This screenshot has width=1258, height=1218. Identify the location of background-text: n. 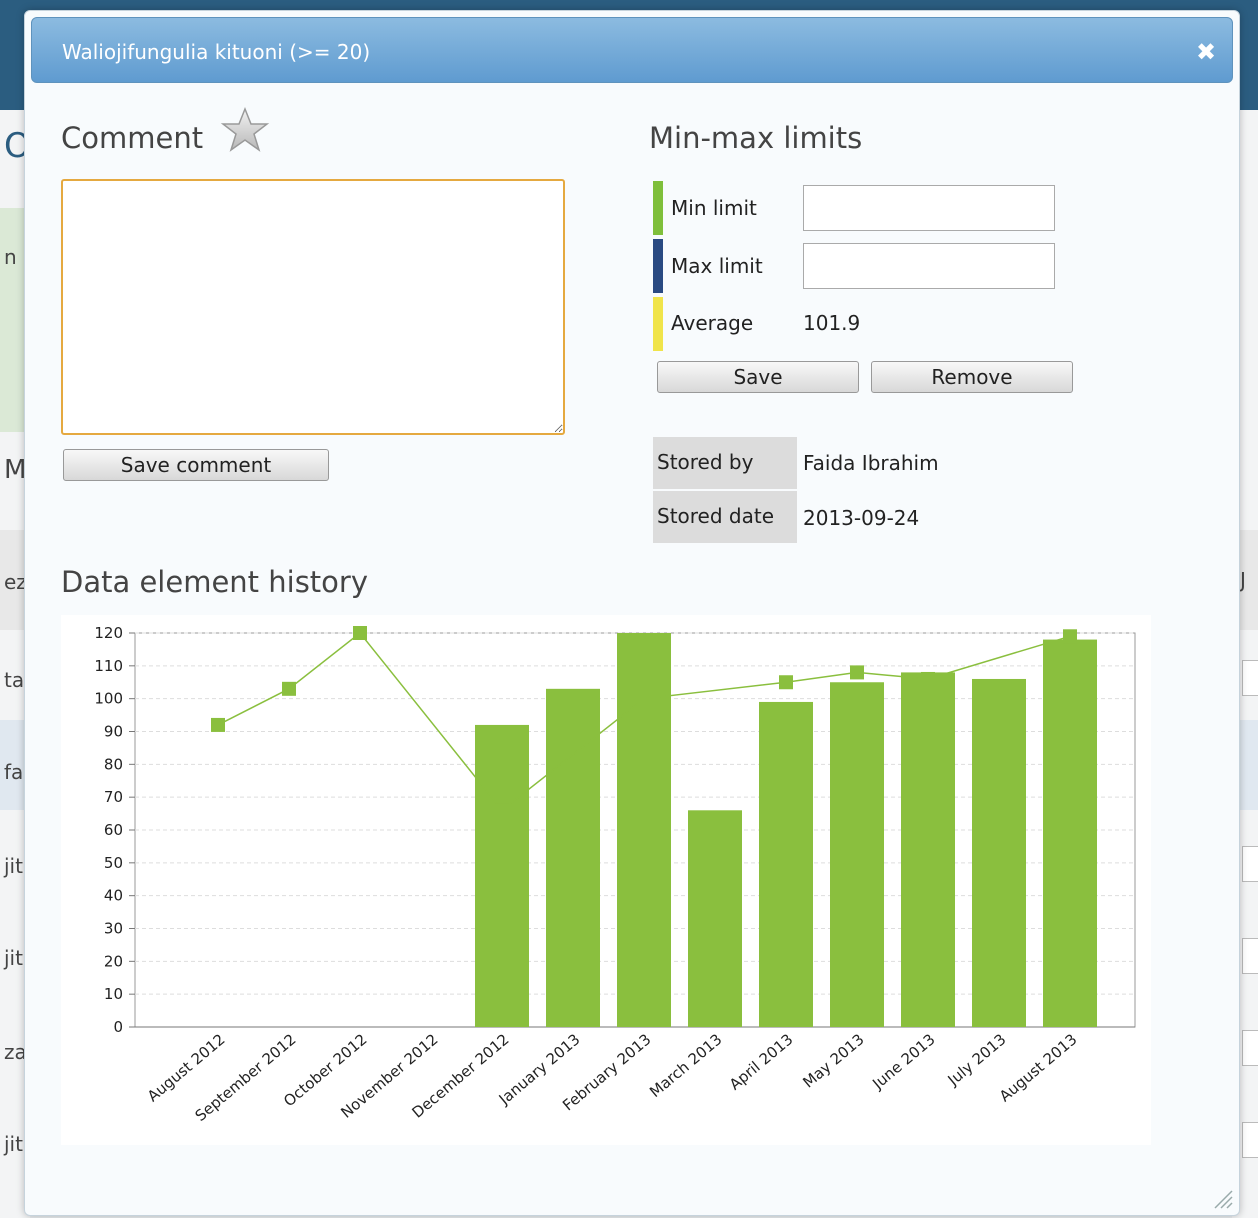
(10, 257).